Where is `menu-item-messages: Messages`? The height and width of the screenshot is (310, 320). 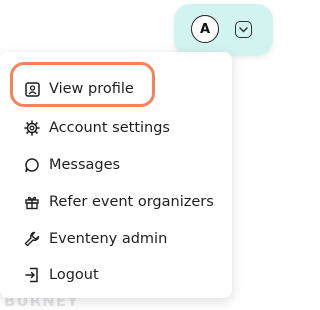 menu-item-messages: Messages is located at coordinates (118, 165).